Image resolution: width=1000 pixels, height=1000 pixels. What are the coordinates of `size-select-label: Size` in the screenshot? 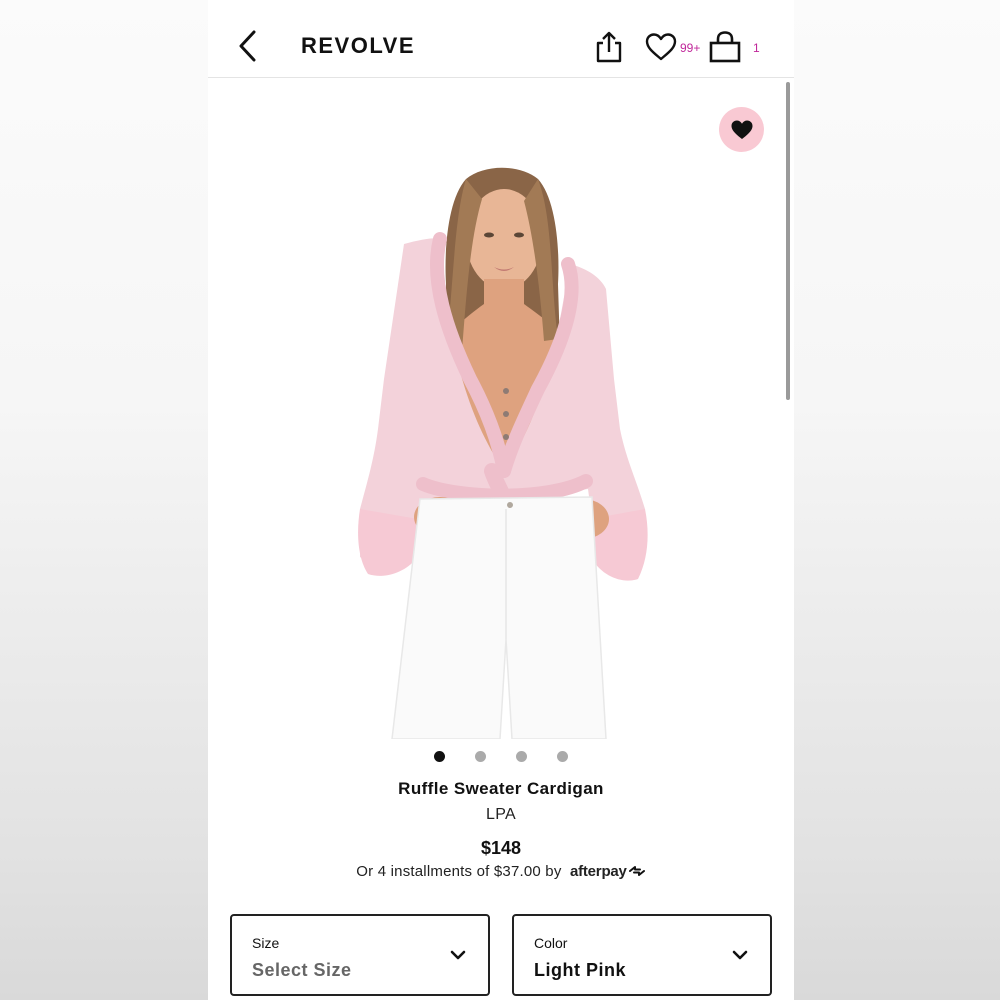 It's located at (266, 943).